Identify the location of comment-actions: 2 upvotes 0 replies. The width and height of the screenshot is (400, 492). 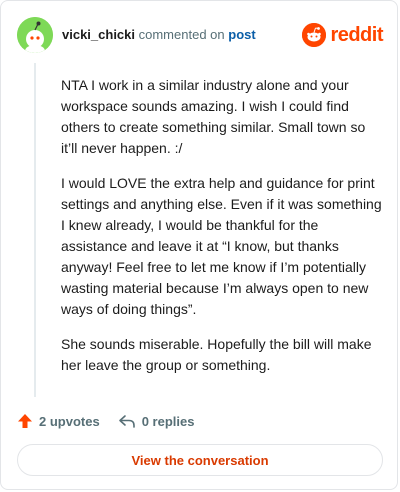
(105, 421).